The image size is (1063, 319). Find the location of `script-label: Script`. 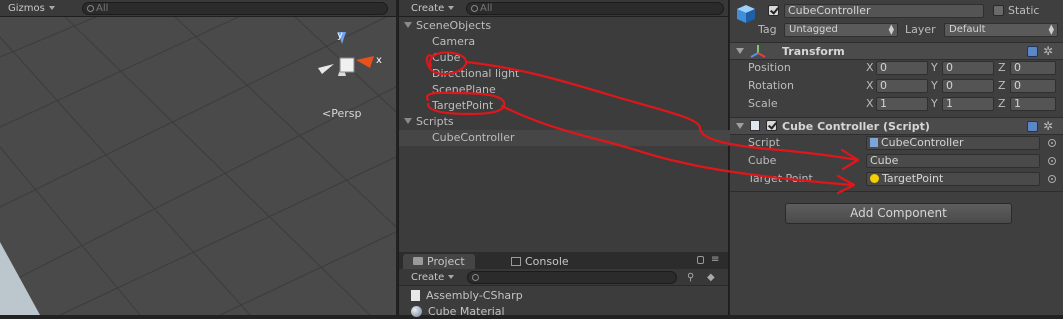

script-label: Script is located at coordinates (764, 142).